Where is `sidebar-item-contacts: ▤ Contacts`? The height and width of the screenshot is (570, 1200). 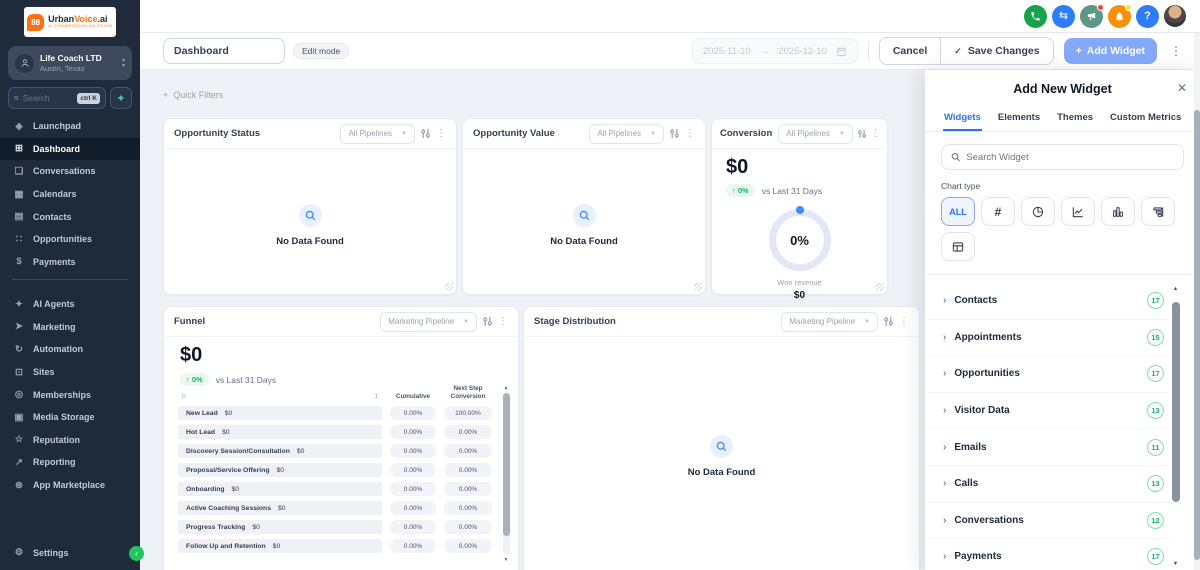
sidebar-item-contacts: ▤ Contacts is located at coordinates (70, 216).